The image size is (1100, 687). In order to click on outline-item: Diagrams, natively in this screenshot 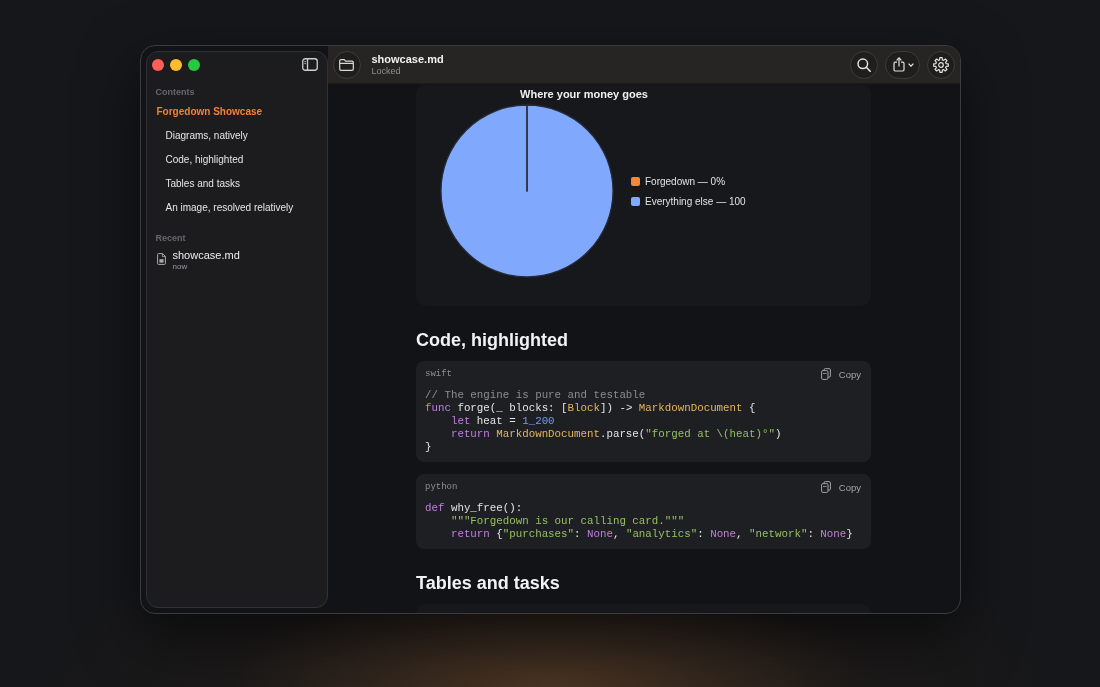, I will do `click(206, 136)`.